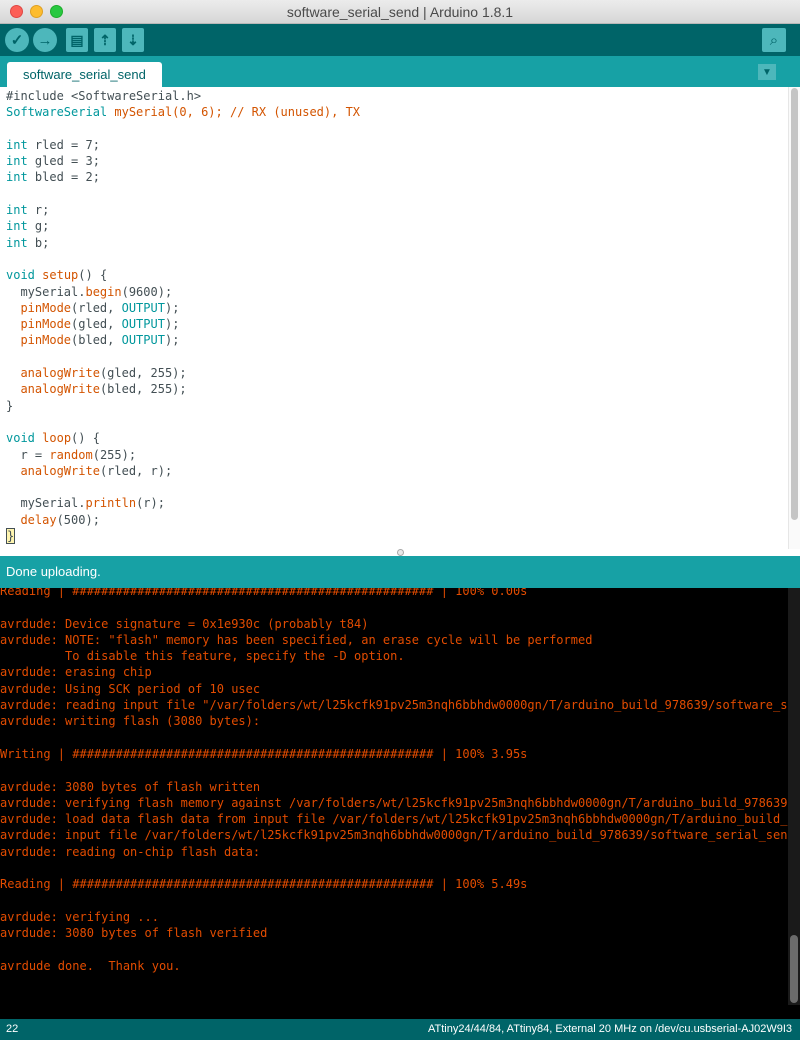 Image resolution: width=800 pixels, height=1040 pixels. I want to click on checkmark-icon: ✓, so click(17, 40).